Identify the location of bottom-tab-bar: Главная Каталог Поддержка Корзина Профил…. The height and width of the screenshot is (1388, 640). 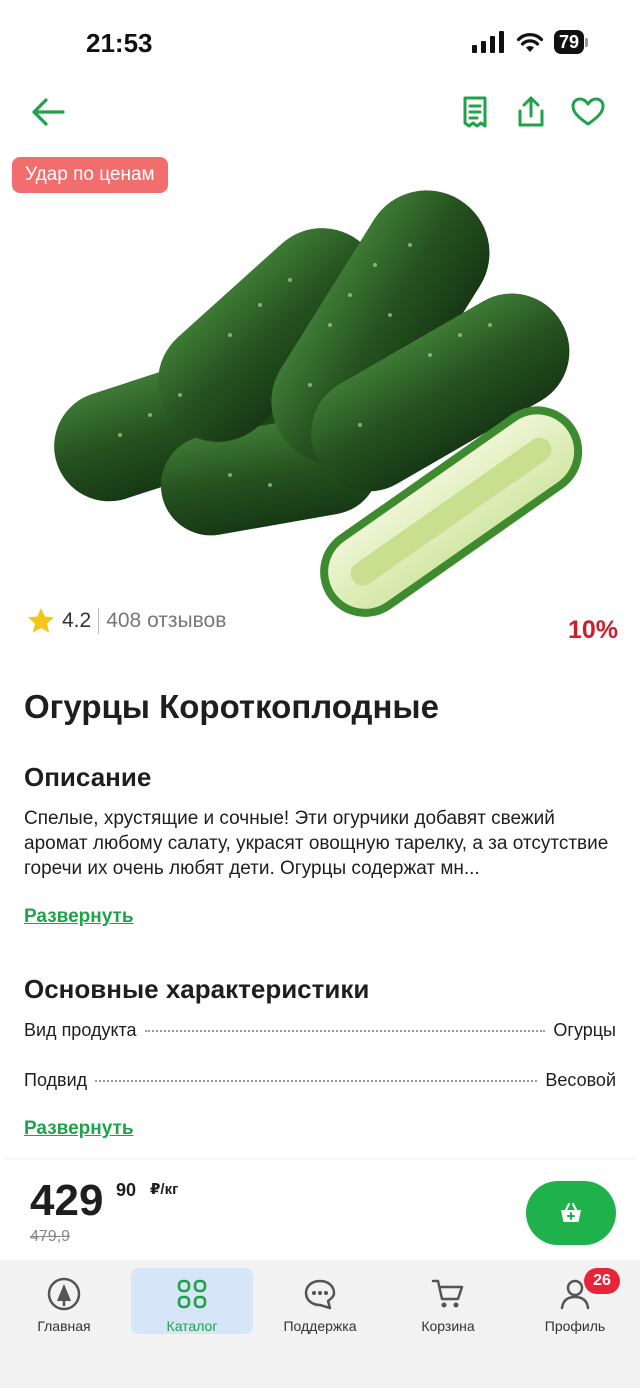
(320, 1324).